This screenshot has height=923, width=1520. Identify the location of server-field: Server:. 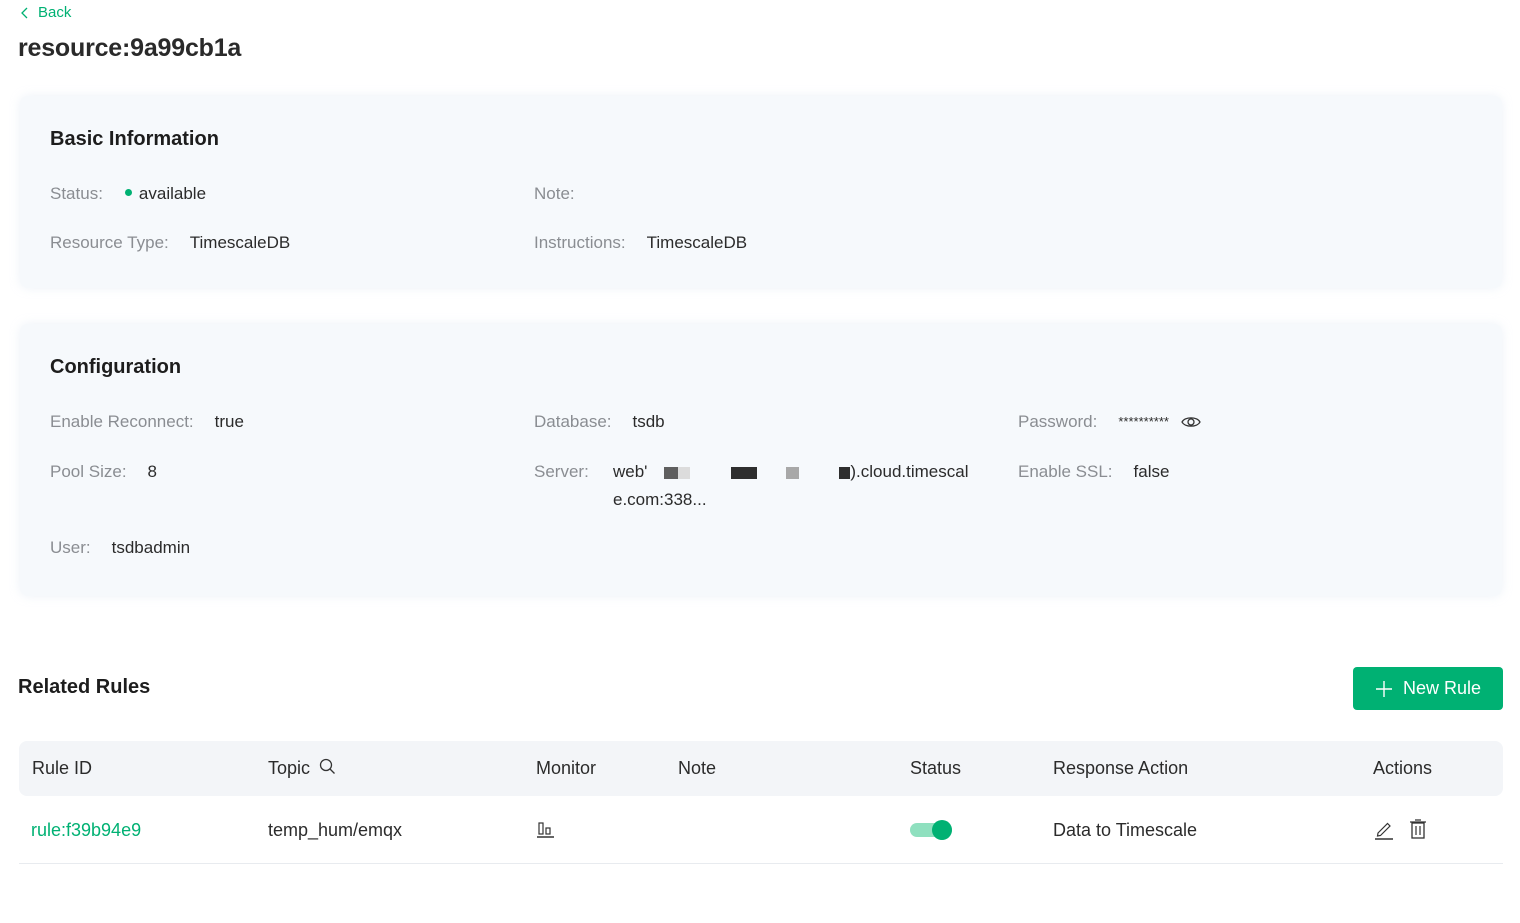
(561, 472).